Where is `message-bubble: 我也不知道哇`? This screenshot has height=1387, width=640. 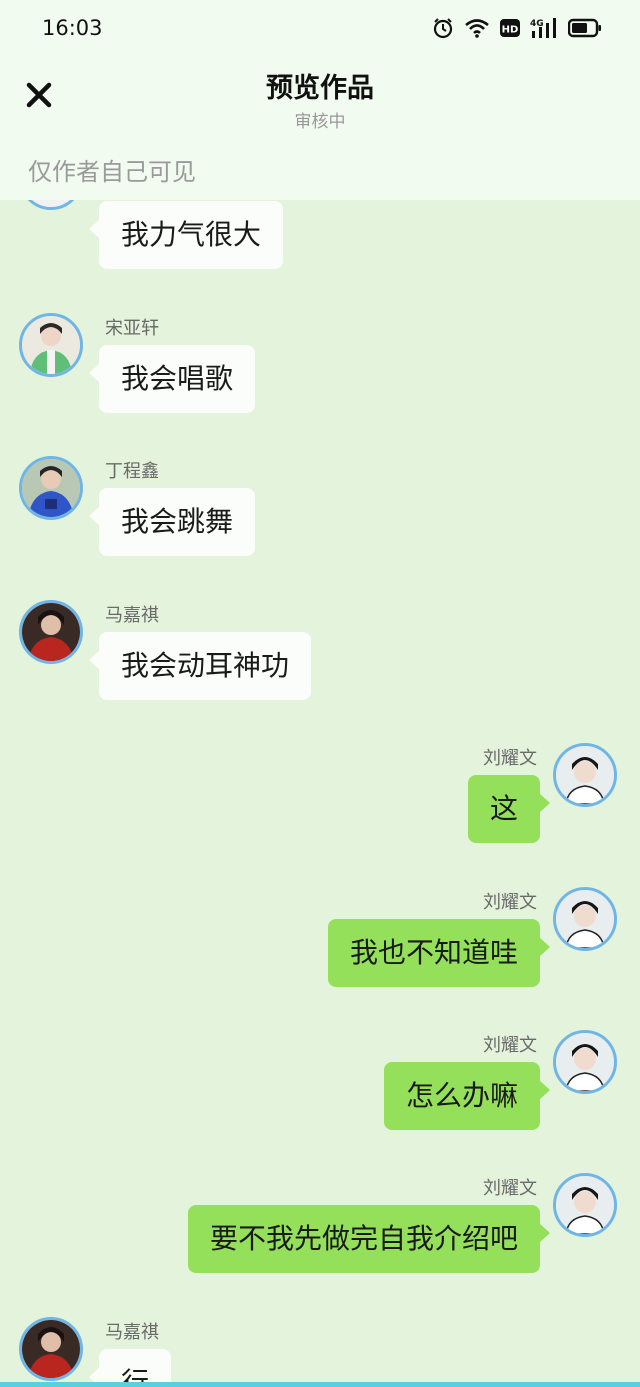 message-bubble: 我也不知道哇 is located at coordinates (439, 953).